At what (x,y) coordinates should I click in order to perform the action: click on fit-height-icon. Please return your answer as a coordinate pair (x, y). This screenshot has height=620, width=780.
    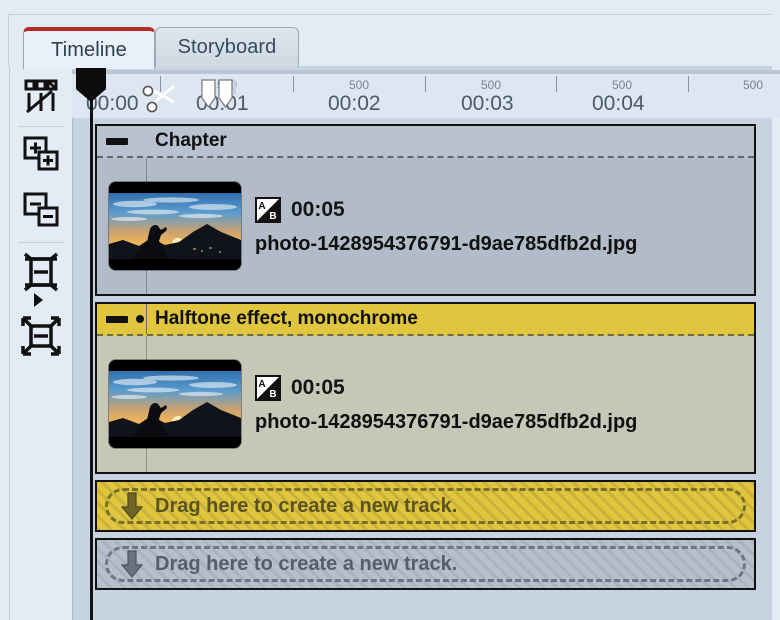
    Looking at the image, I should click on (41, 274).